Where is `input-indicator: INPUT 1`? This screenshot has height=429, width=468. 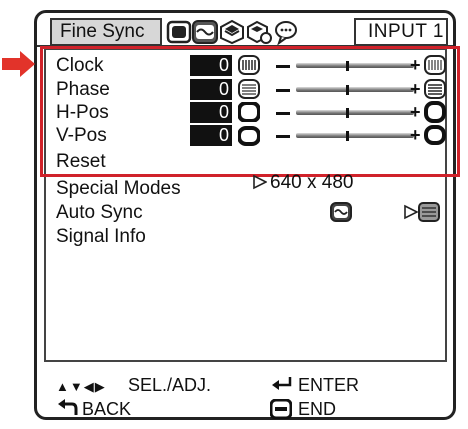
input-indicator: INPUT 1 is located at coordinates (401, 32).